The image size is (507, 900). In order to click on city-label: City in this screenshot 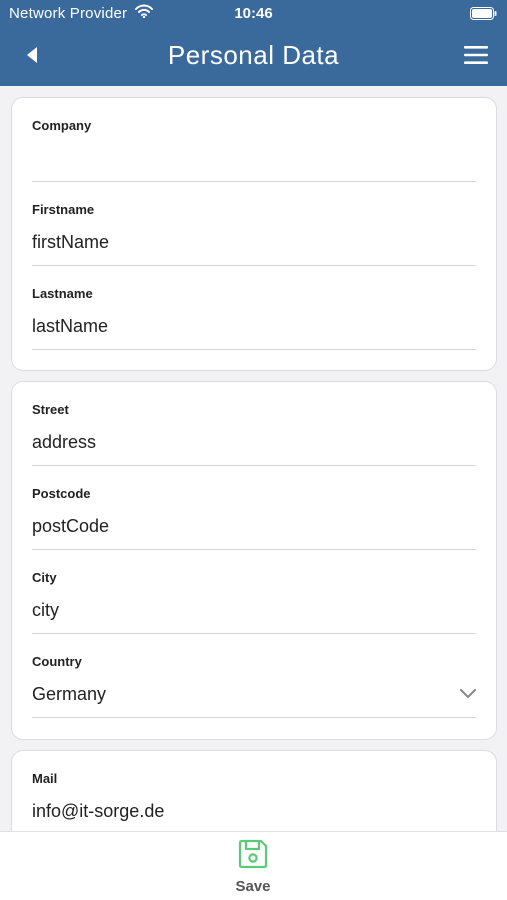, I will do `click(44, 577)`.